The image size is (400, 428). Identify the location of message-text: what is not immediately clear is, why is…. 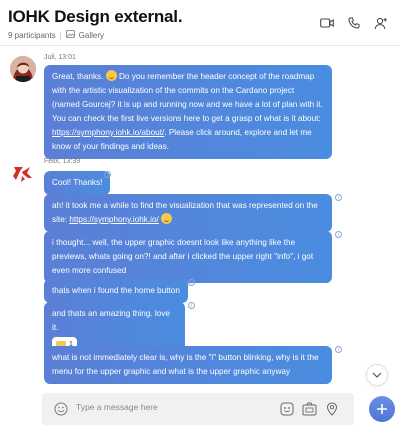
(185, 364).